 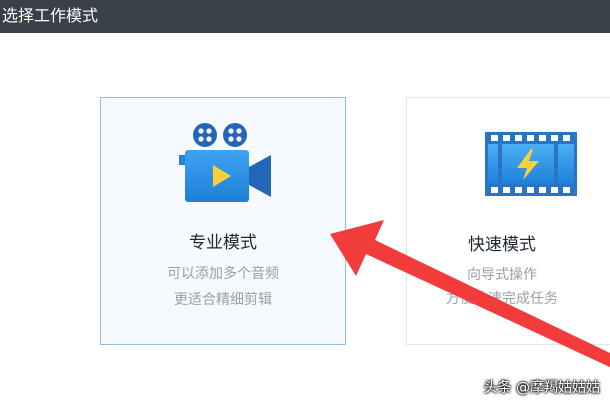 I want to click on title-bar: 选择工作模式, so click(x=305, y=16).